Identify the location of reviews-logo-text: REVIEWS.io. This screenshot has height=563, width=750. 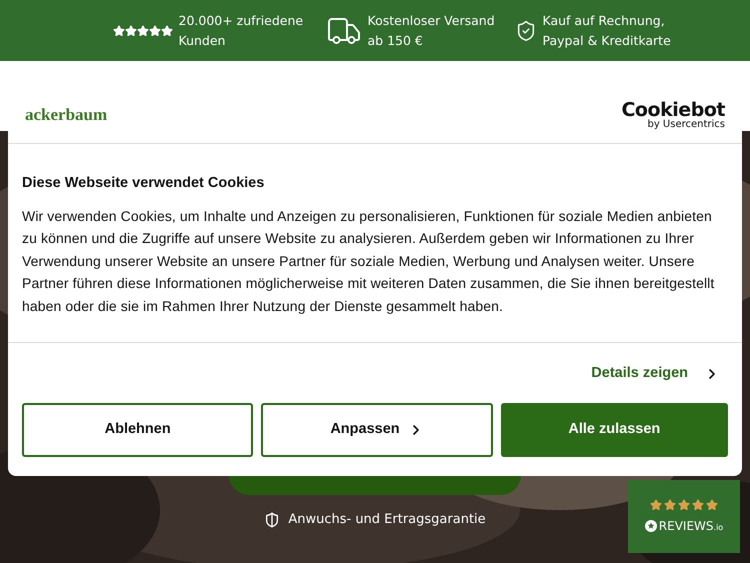
(691, 526).